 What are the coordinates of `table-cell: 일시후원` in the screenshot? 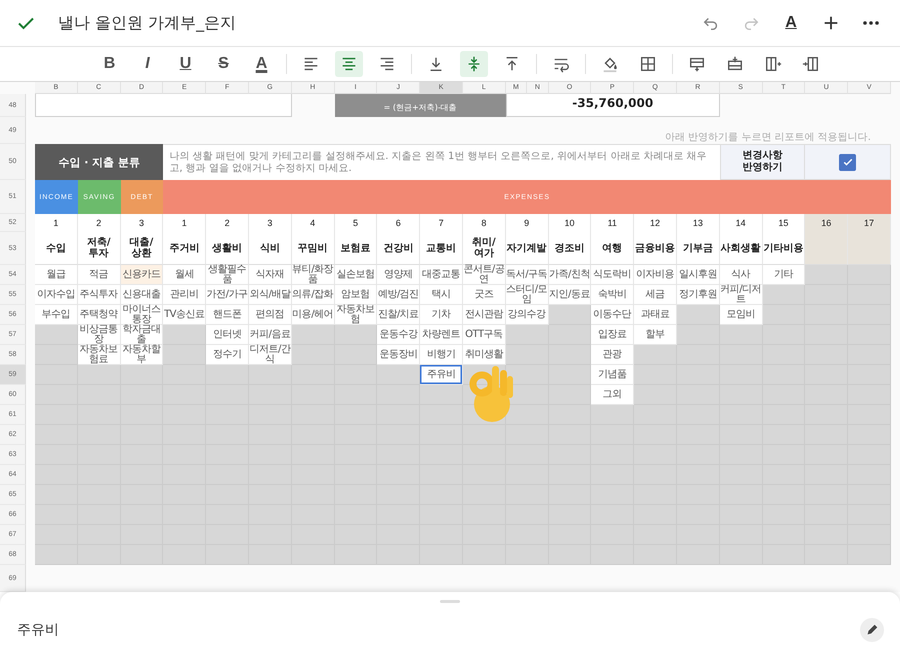 It's located at (698, 275).